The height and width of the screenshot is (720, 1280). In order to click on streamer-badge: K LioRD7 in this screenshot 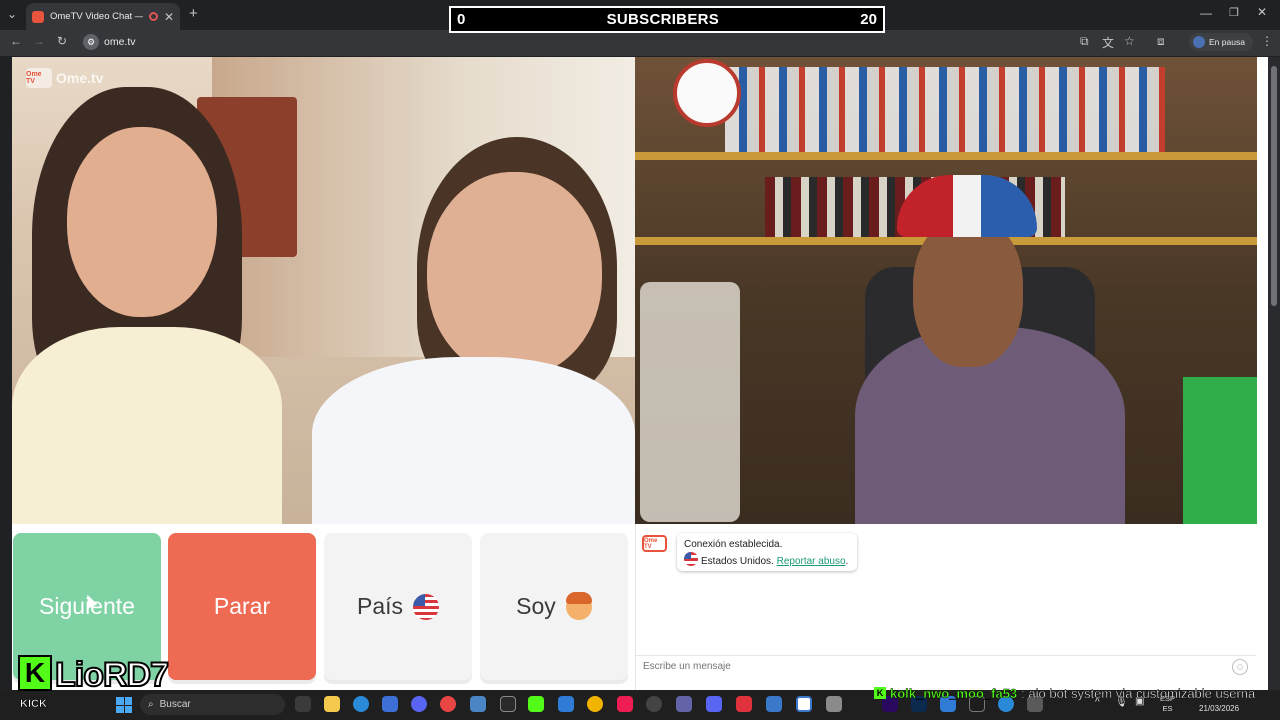, I will do `click(94, 675)`.